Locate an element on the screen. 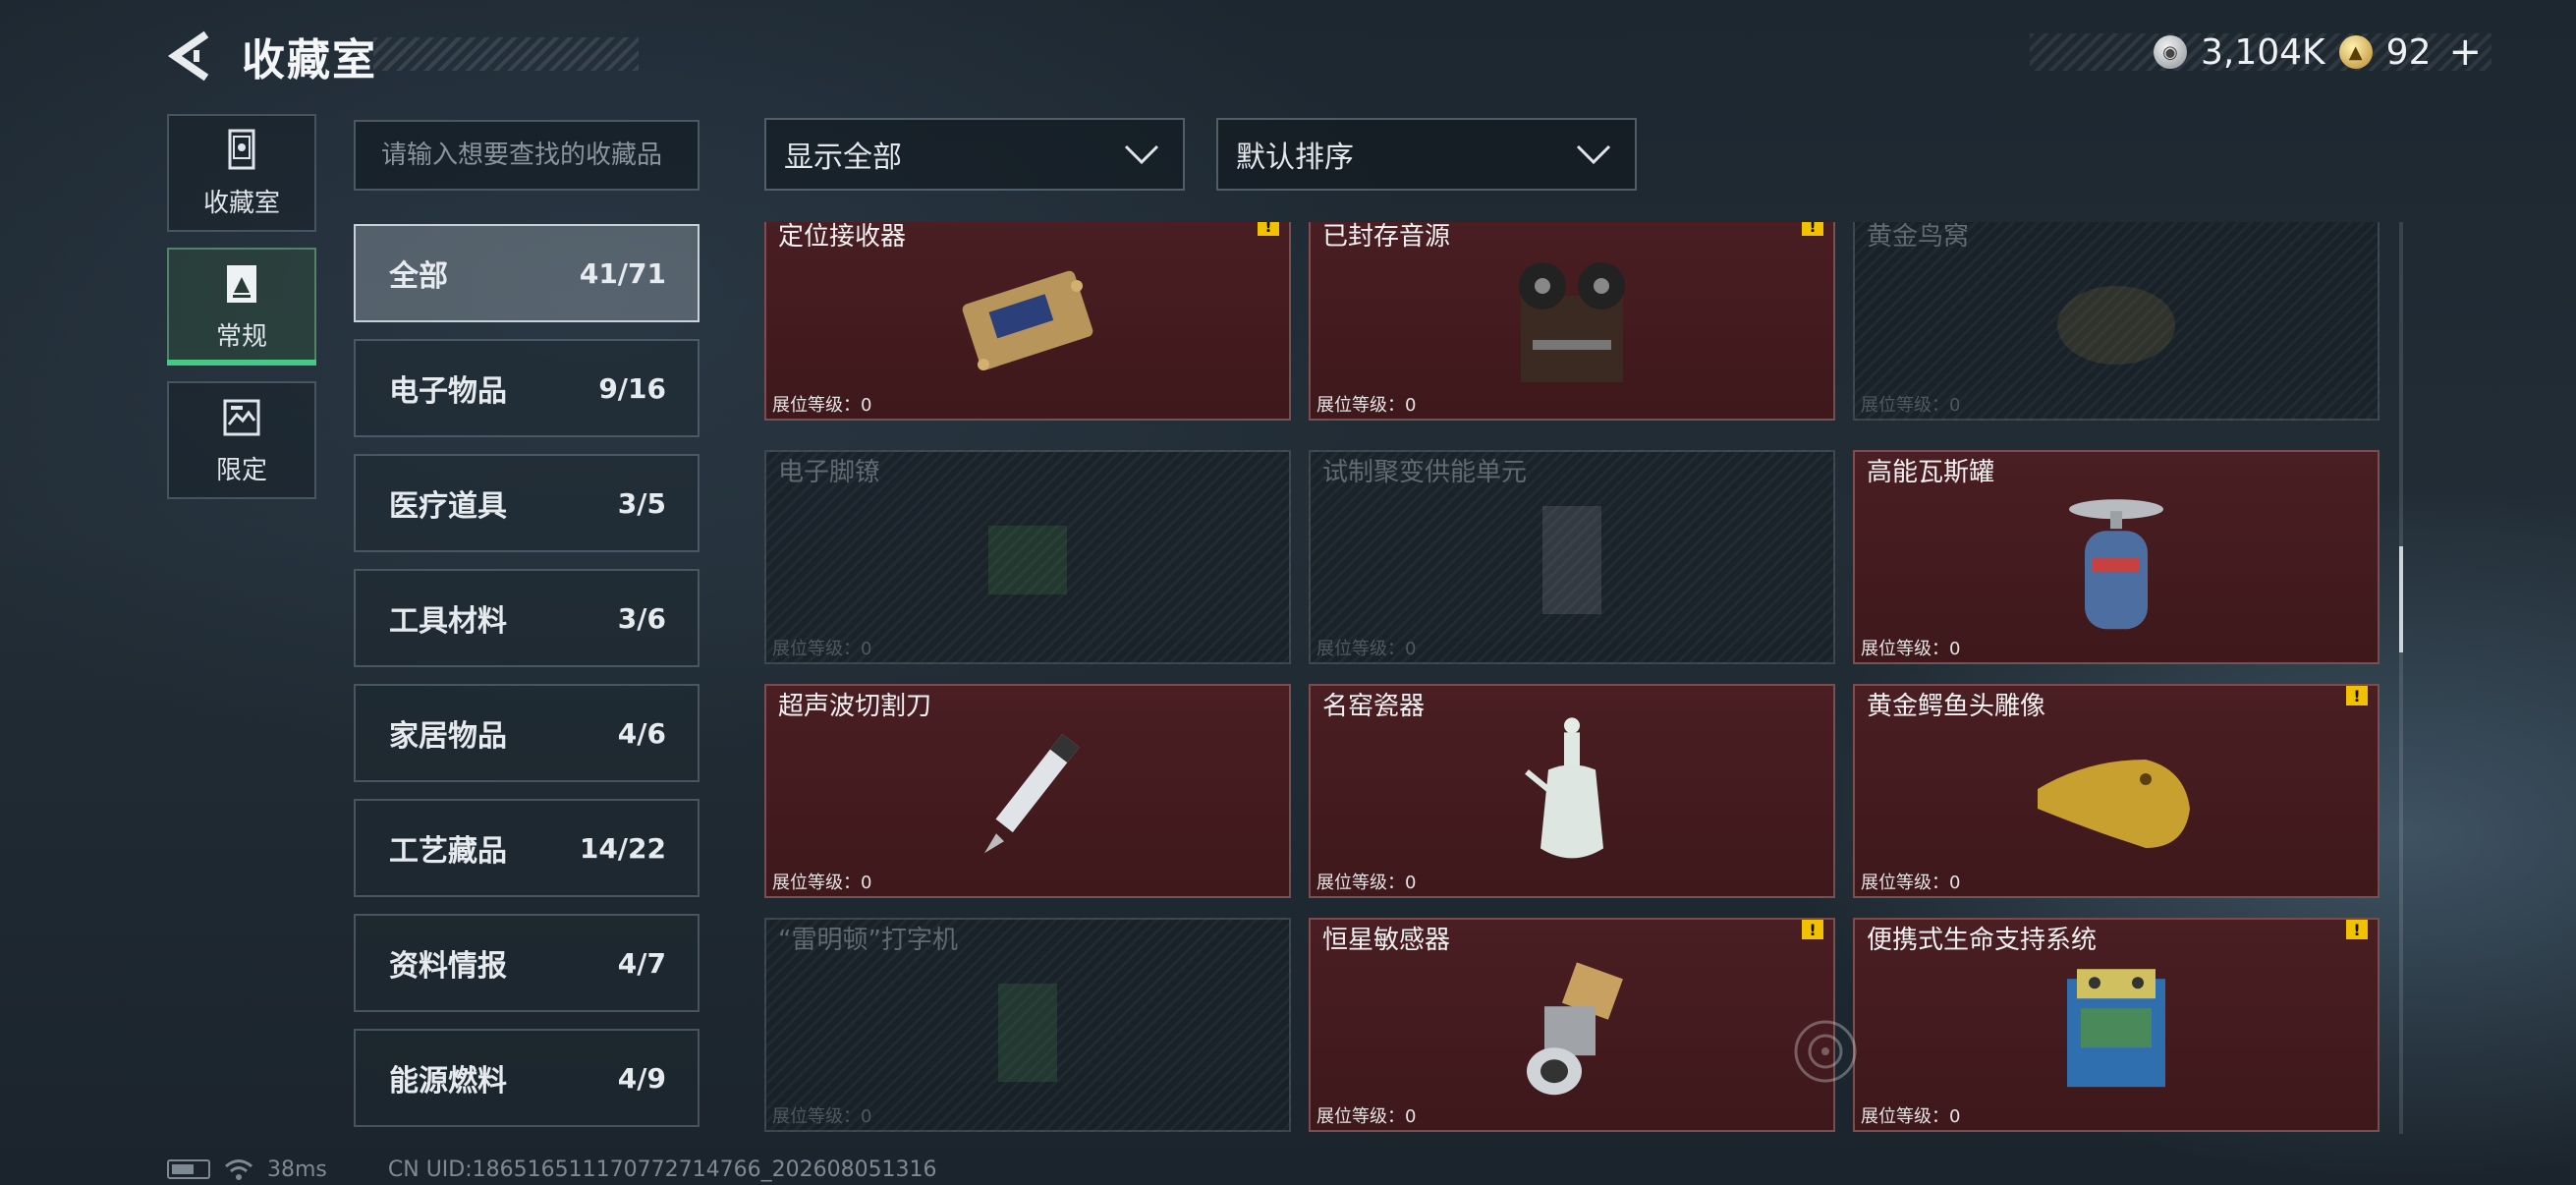 The width and height of the screenshot is (2576, 1185). category-name: 电子物品 is located at coordinates (448, 392).